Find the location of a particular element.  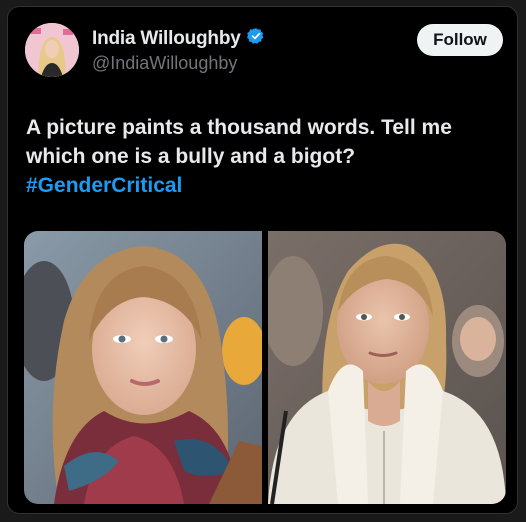

verified-badge-icon is located at coordinates (255, 38).